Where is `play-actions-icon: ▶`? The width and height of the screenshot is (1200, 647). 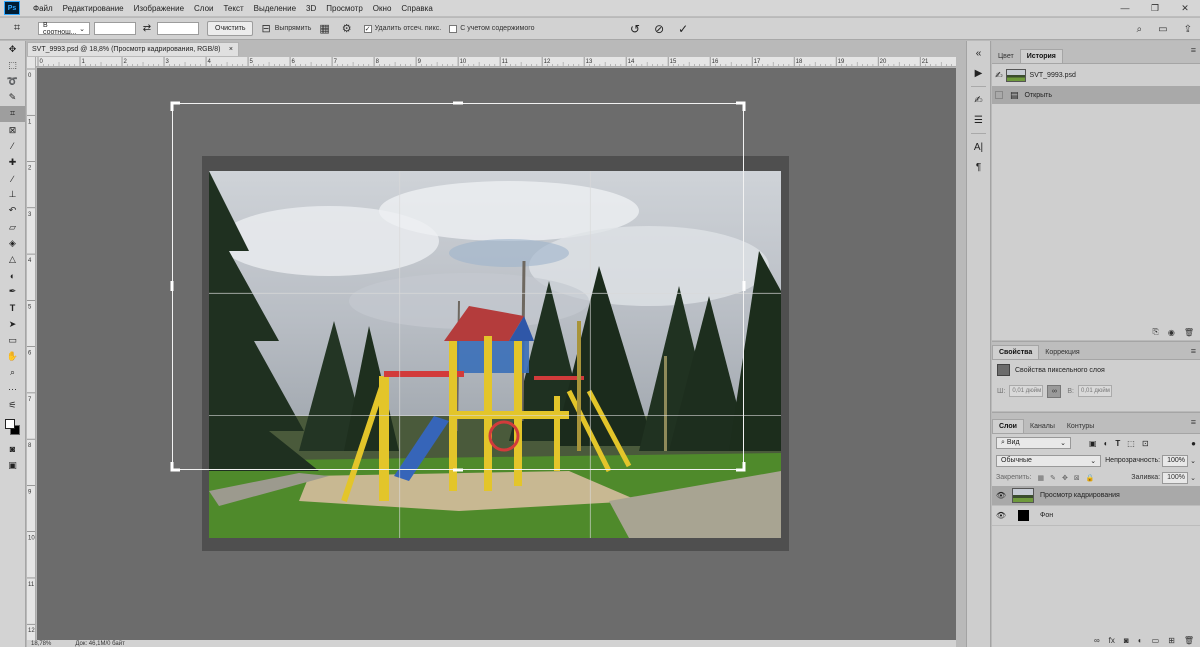 play-actions-icon: ▶ is located at coordinates (978, 73).